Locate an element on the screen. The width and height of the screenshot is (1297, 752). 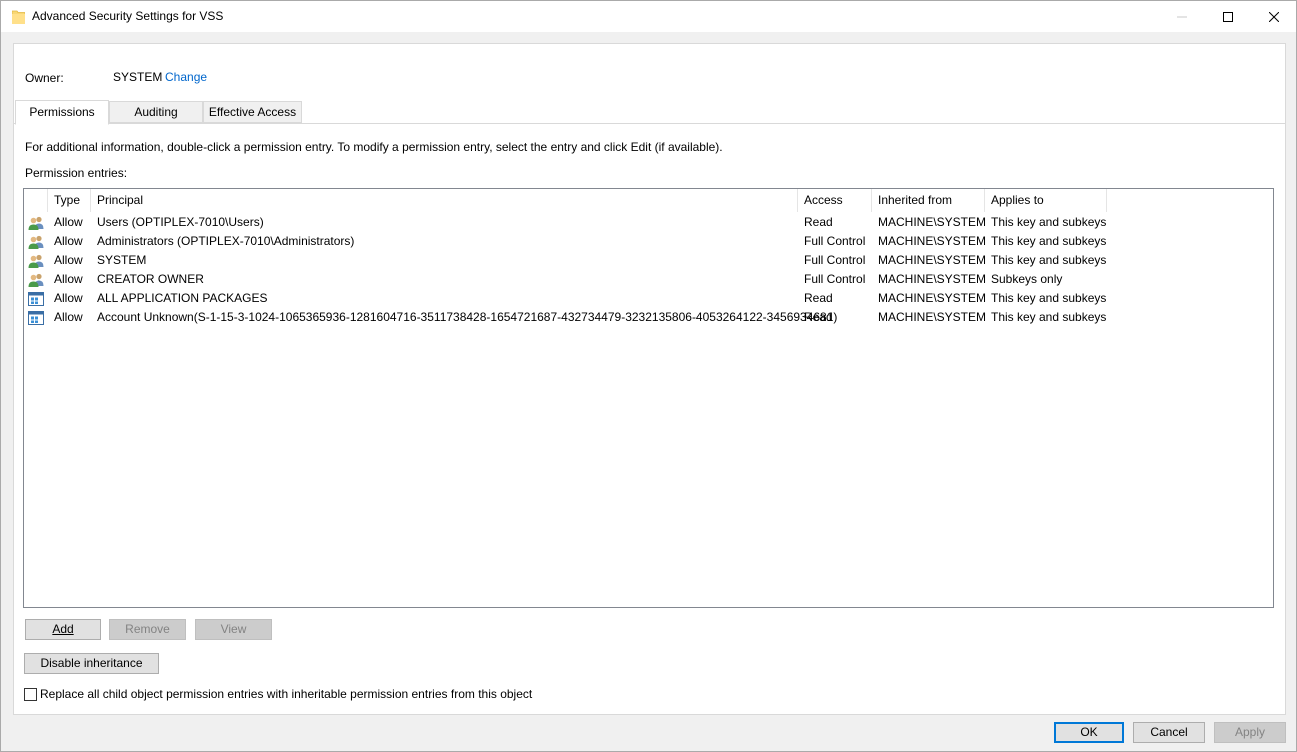
column-type: Type is located at coordinates (69, 200).